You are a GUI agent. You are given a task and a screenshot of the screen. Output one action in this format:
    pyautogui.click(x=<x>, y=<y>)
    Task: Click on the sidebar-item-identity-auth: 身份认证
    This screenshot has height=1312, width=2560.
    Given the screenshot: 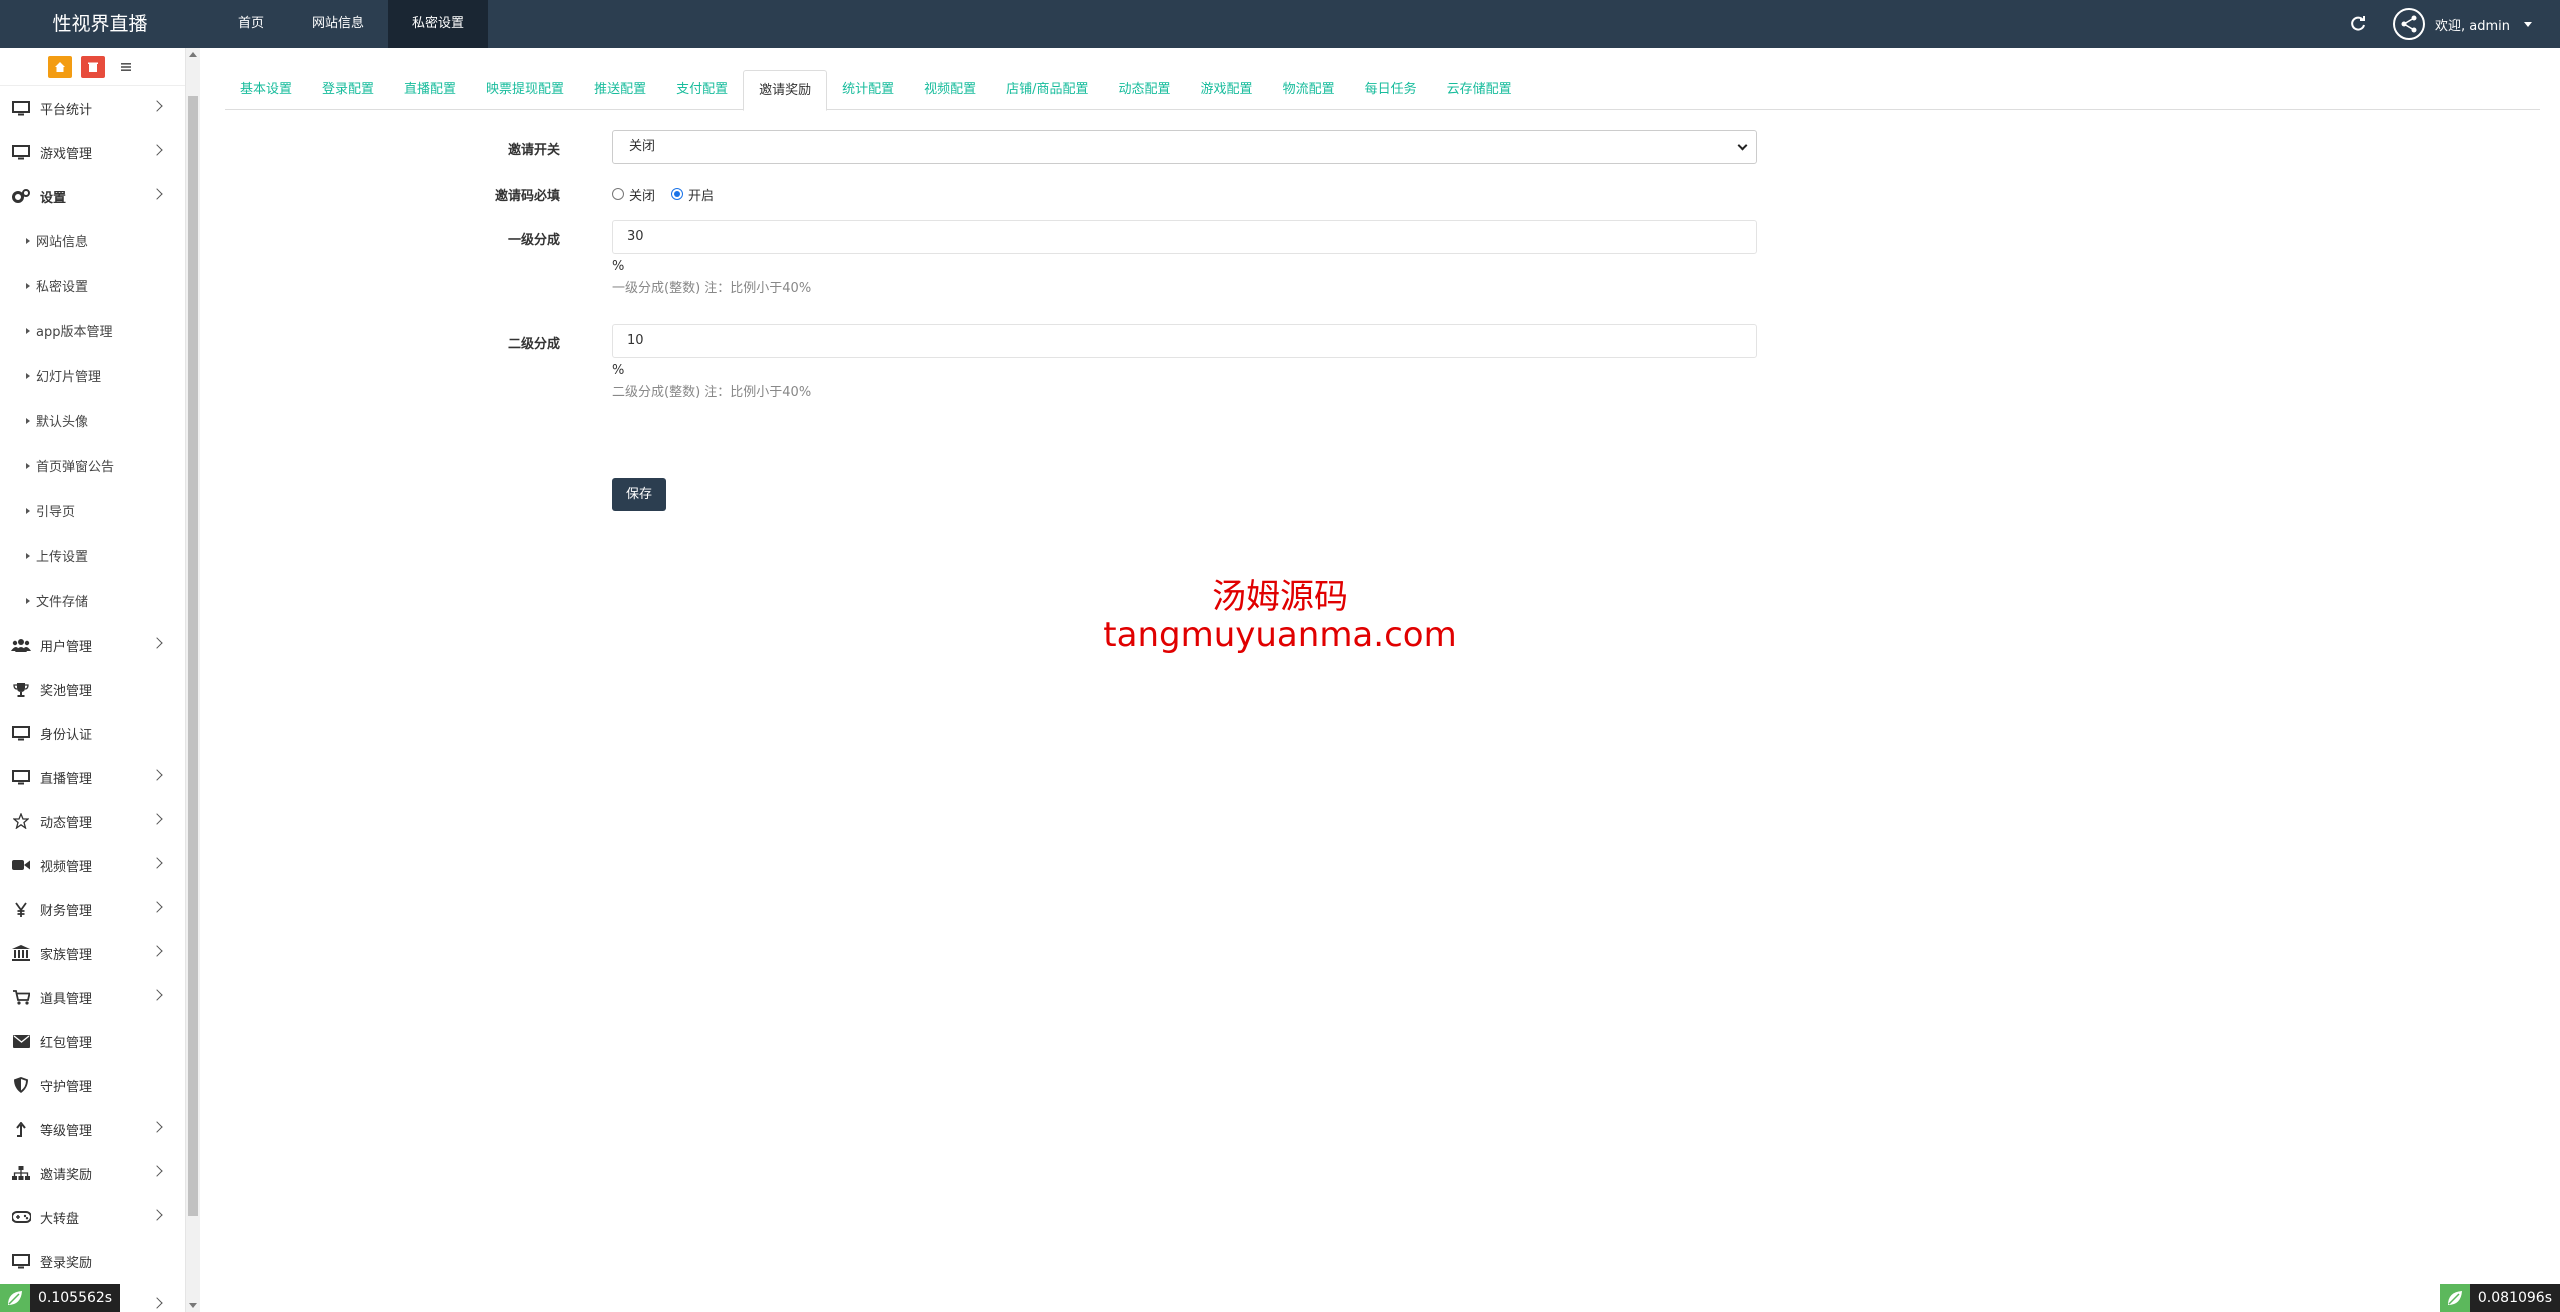 What is the action you would take?
    pyautogui.click(x=92, y=733)
    